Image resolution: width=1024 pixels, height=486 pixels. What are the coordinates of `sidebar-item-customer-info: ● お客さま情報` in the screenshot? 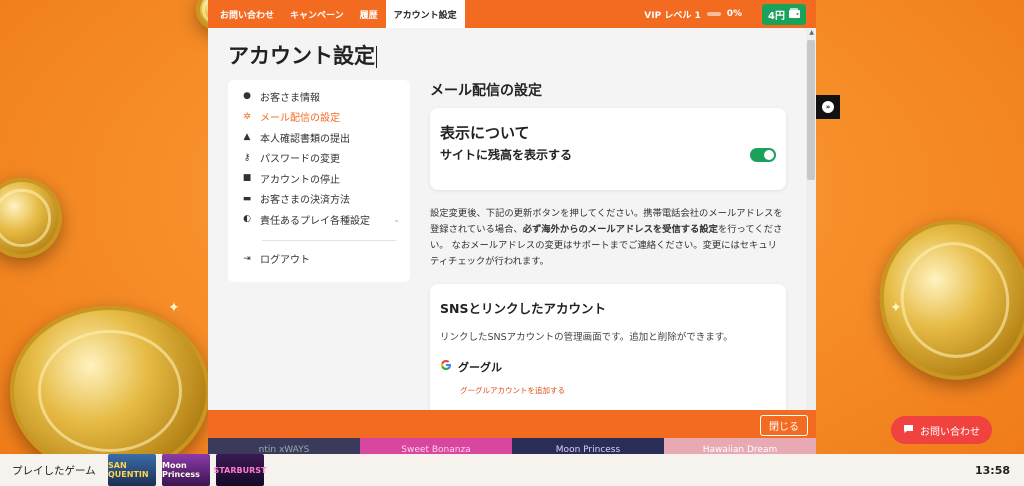 It's located at (319, 96).